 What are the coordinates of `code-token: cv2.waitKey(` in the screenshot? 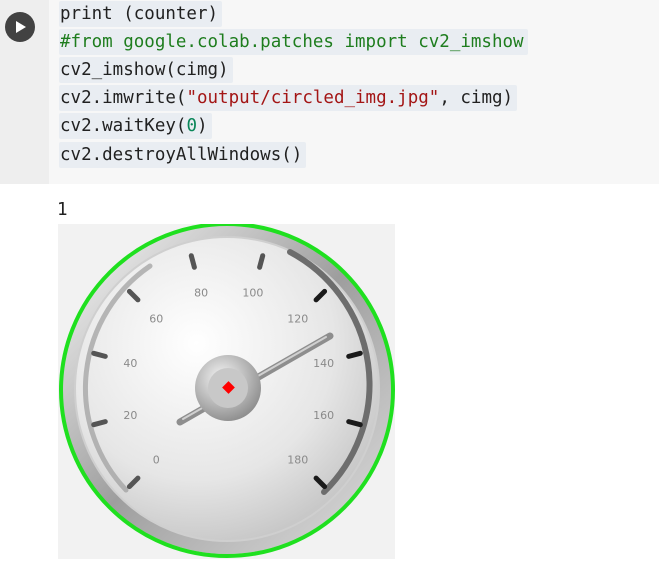 It's located at (123, 126).